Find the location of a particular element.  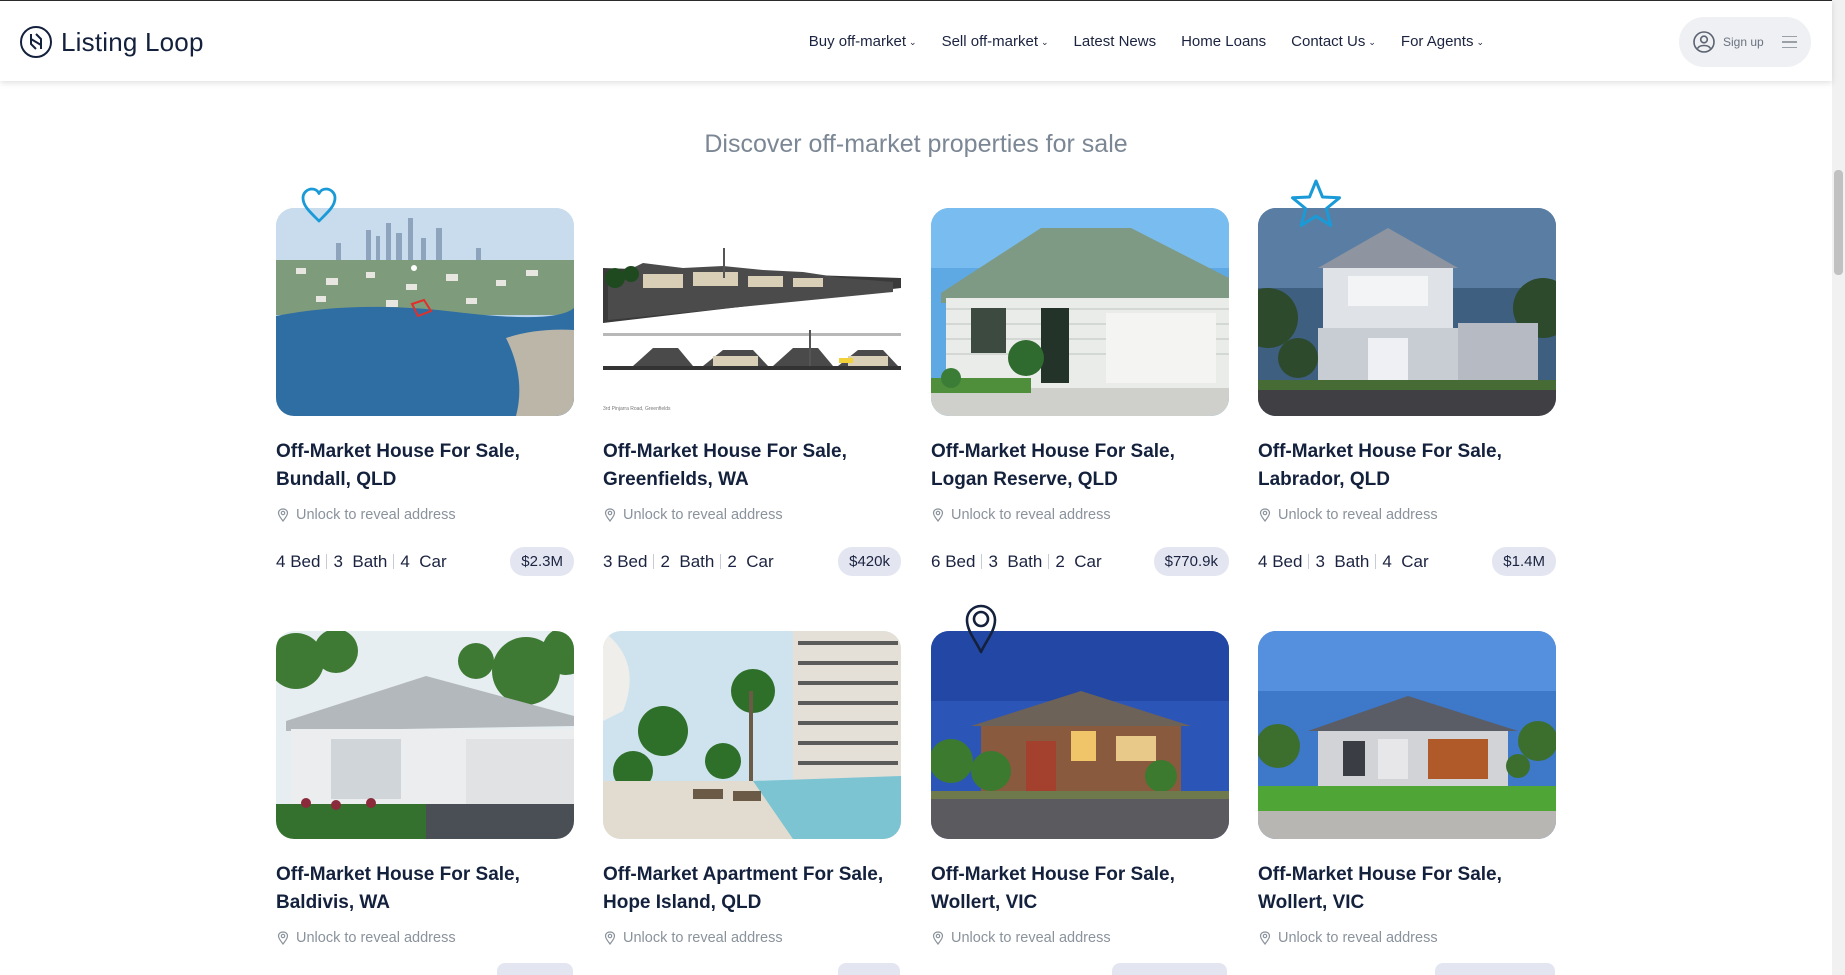

map-pin-icon is located at coordinates (981, 629).